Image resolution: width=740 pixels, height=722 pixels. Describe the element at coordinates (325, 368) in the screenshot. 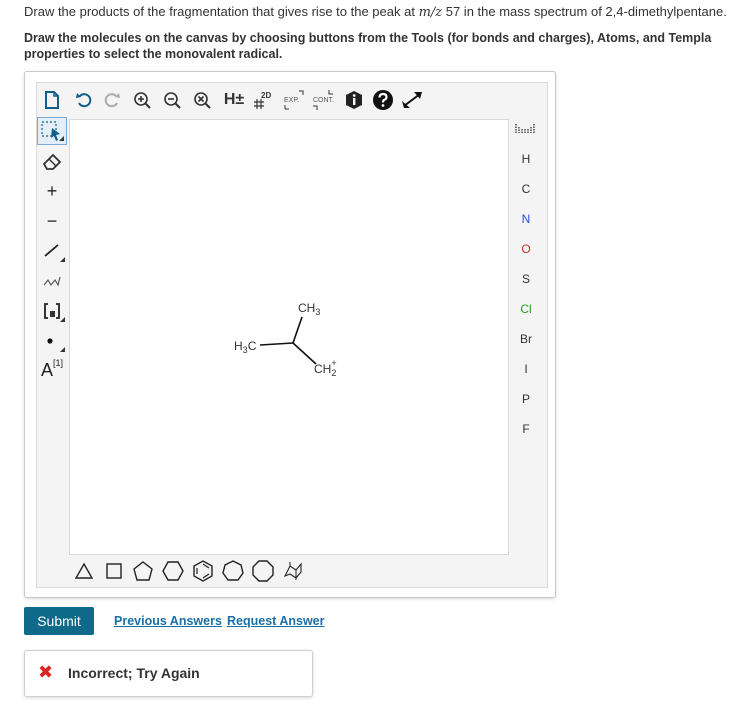

I see `methylene-cation-label: CH2+` at that location.